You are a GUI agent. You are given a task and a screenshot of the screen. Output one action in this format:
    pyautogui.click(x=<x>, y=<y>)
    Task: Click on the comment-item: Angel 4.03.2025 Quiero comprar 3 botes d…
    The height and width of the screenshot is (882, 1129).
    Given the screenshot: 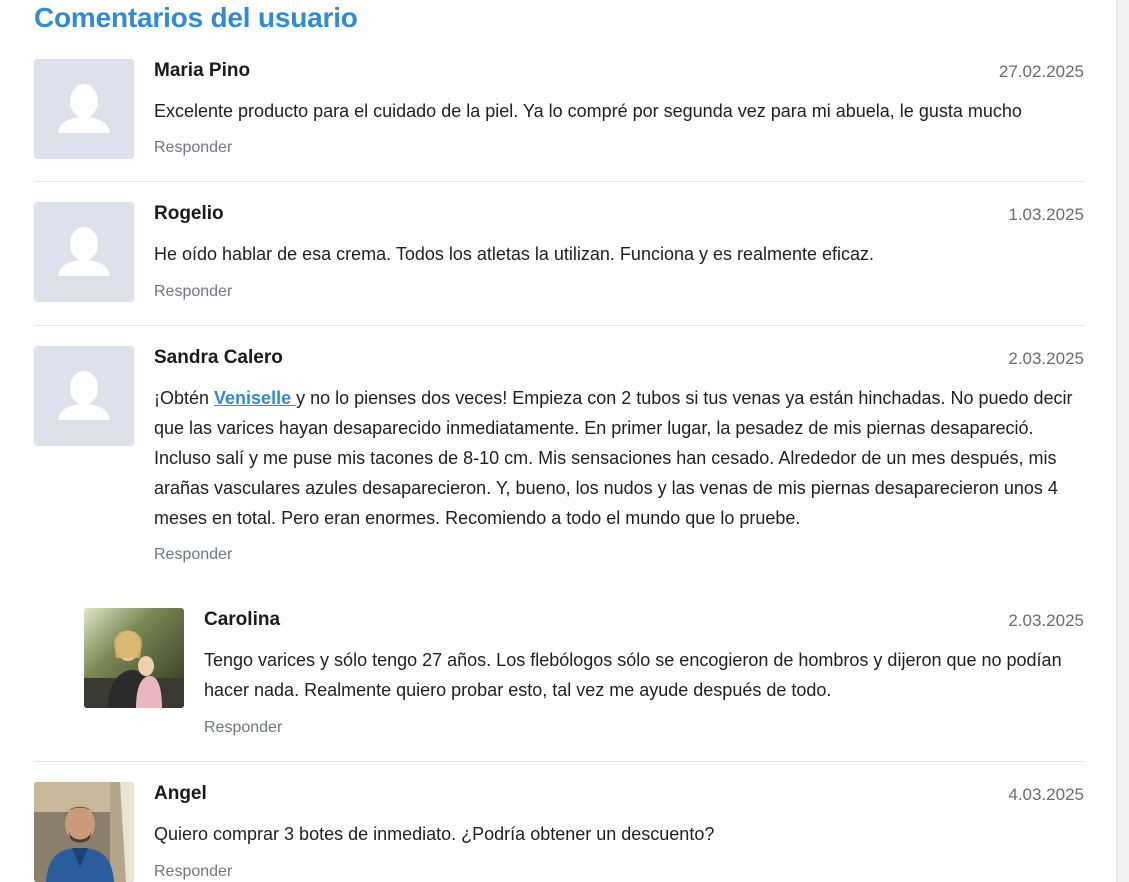 What is the action you would take?
    pyautogui.click(x=559, y=832)
    